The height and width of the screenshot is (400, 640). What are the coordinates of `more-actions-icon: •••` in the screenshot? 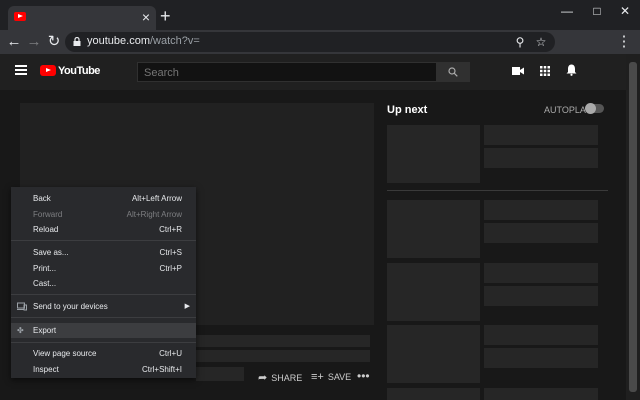 It's located at (363, 376).